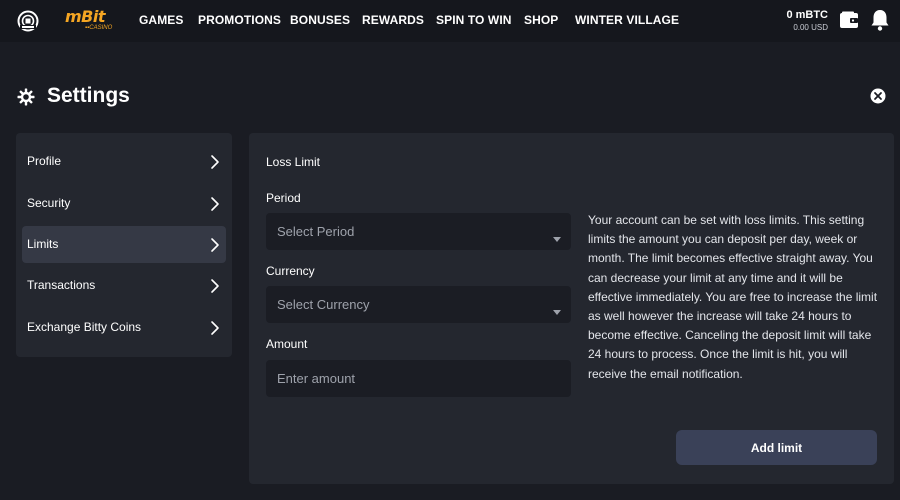 The height and width of the screenshot is (500, 900). I want to click on sidebar-item-label: Limits, so click(43, 244).